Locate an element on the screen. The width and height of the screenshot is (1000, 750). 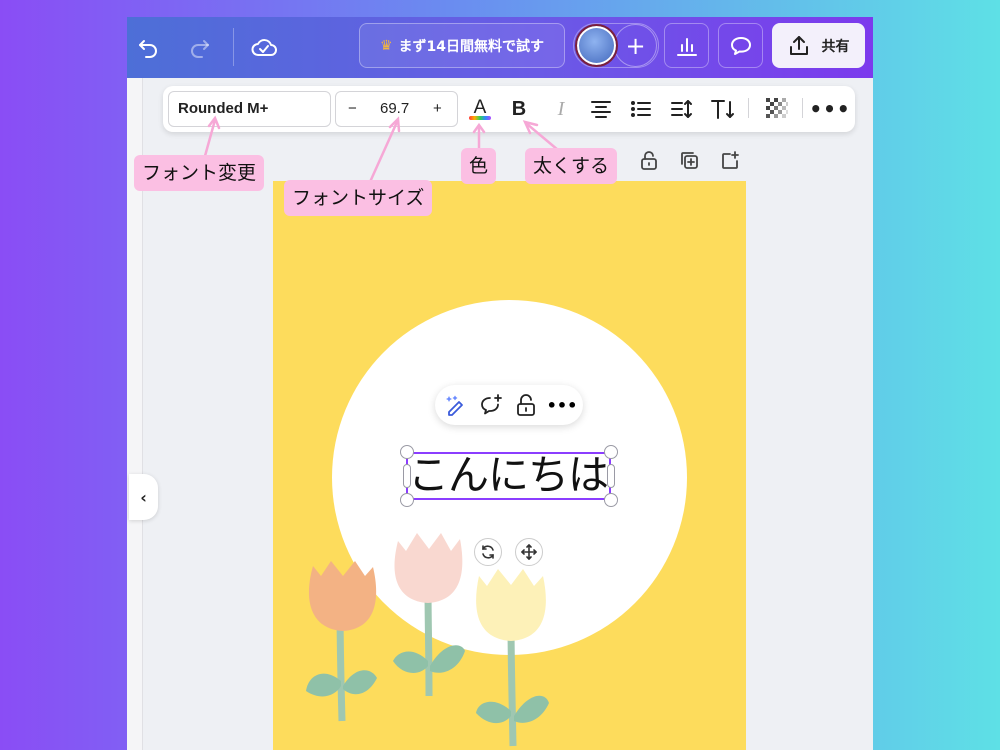
insights-button is located at coordinates (686, 45).